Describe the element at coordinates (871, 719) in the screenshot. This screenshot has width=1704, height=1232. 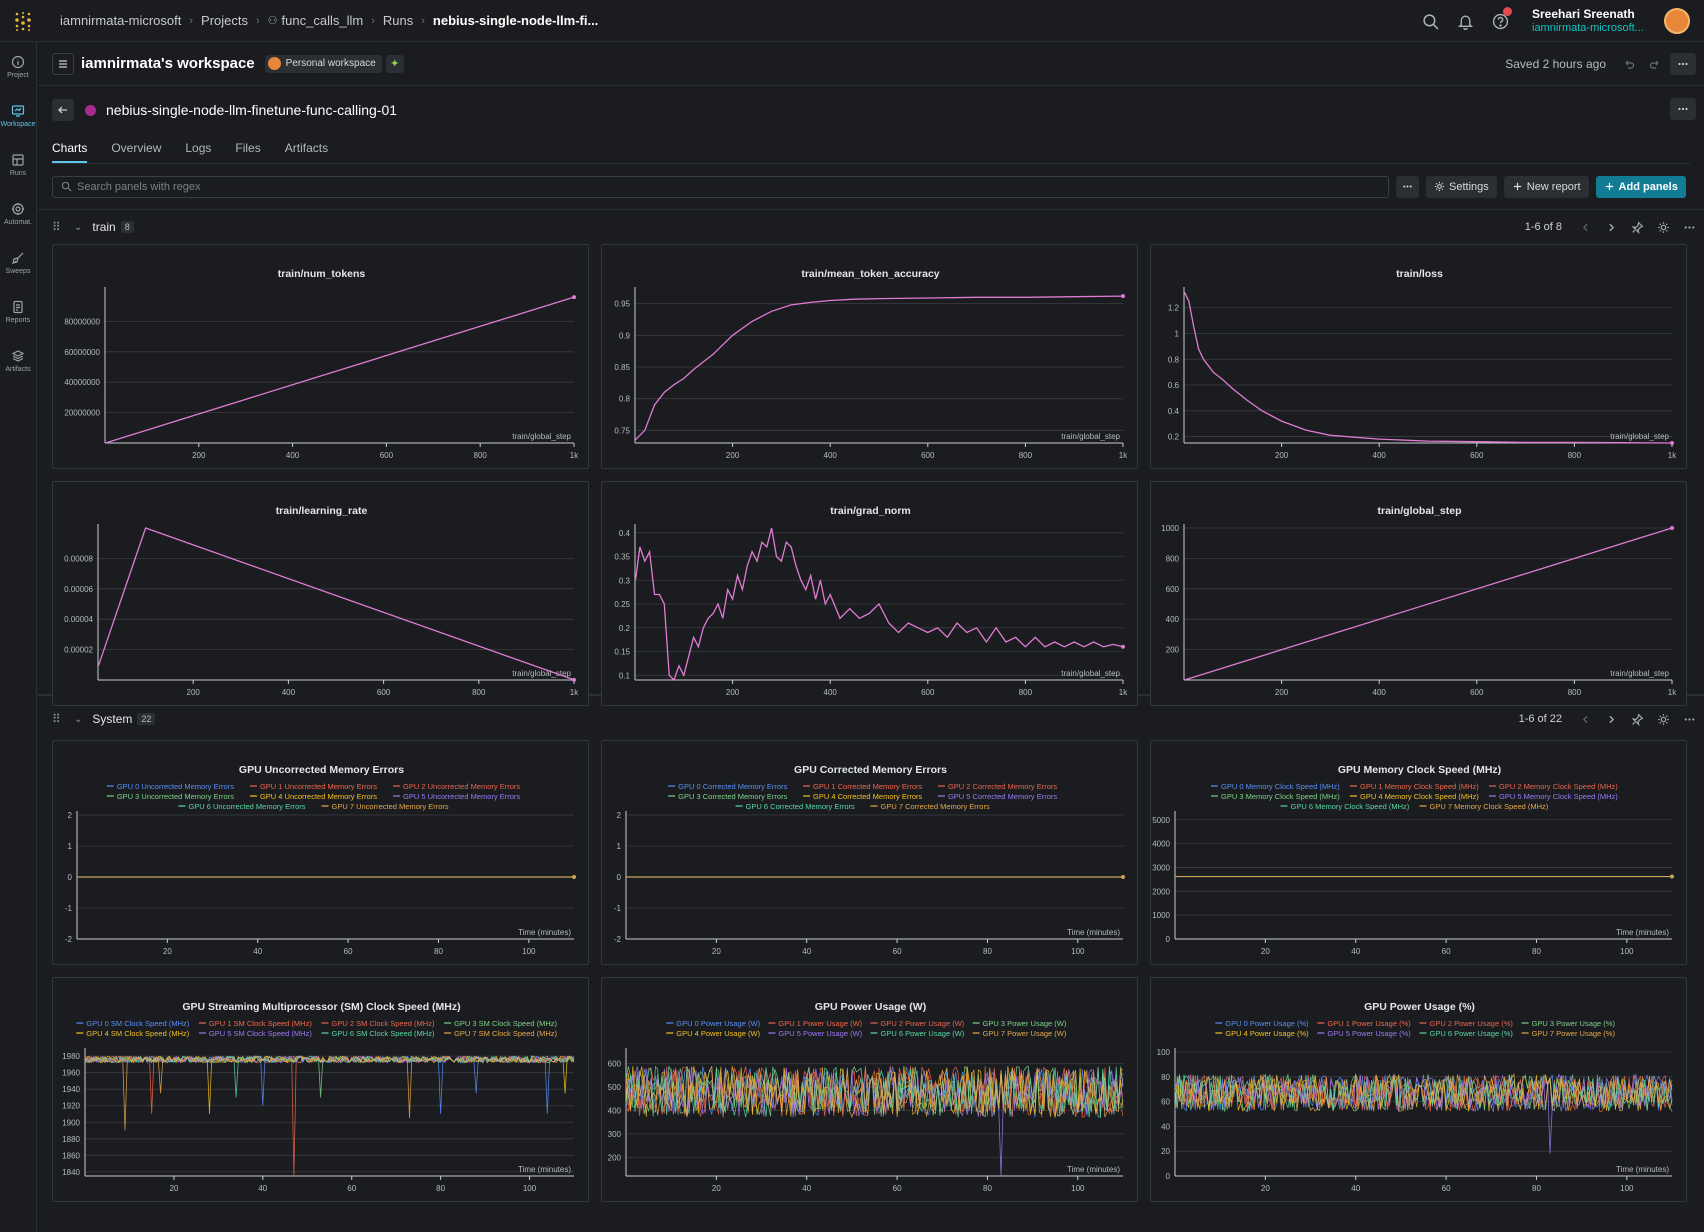
I see `section-header-system: ⠿ ⌄ System 22 1-6 of 22` at that location.